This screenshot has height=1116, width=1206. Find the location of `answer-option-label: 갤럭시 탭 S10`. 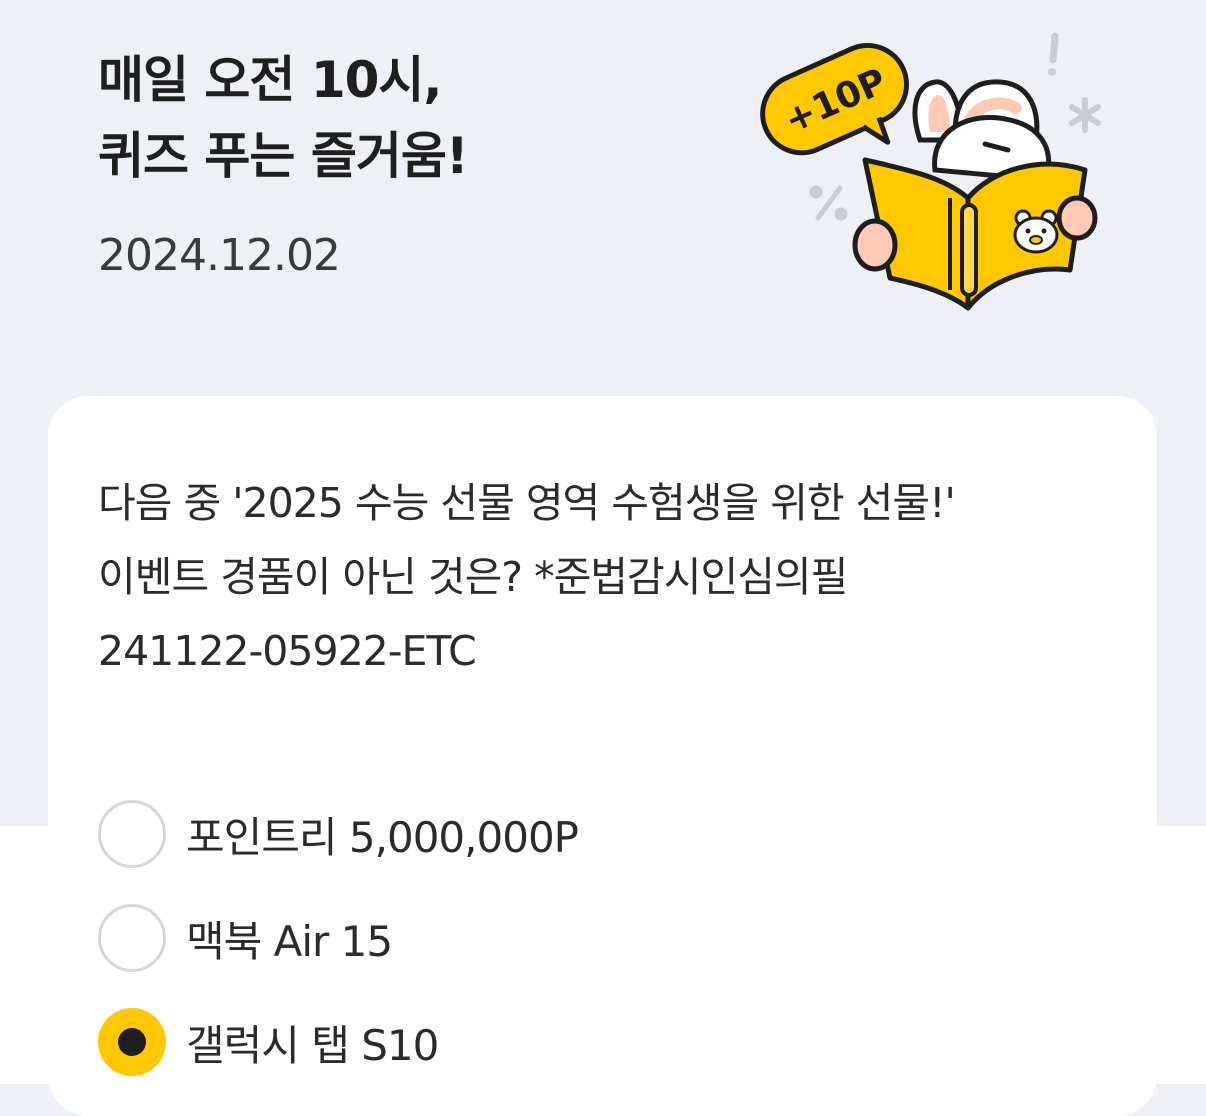

answer-option-label: 갤럭시 탭 S10 is located at coordinates (312, 1045).